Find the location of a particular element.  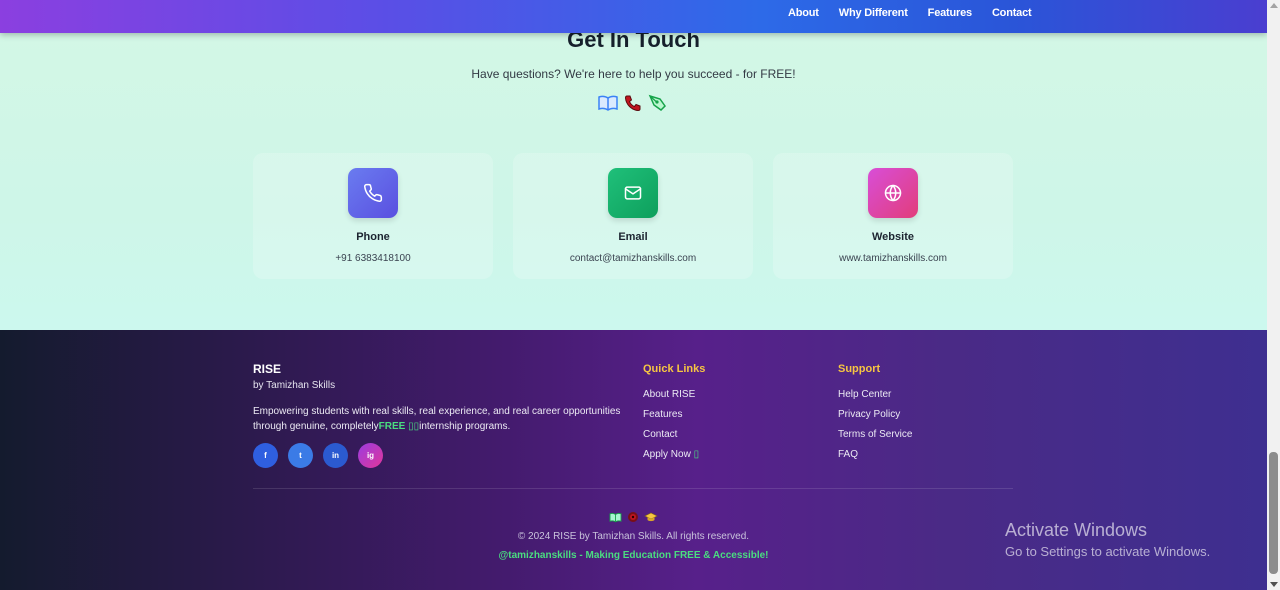

footer-brand-sub: by Tamizhan Skills is located at coordinates (294, 385).